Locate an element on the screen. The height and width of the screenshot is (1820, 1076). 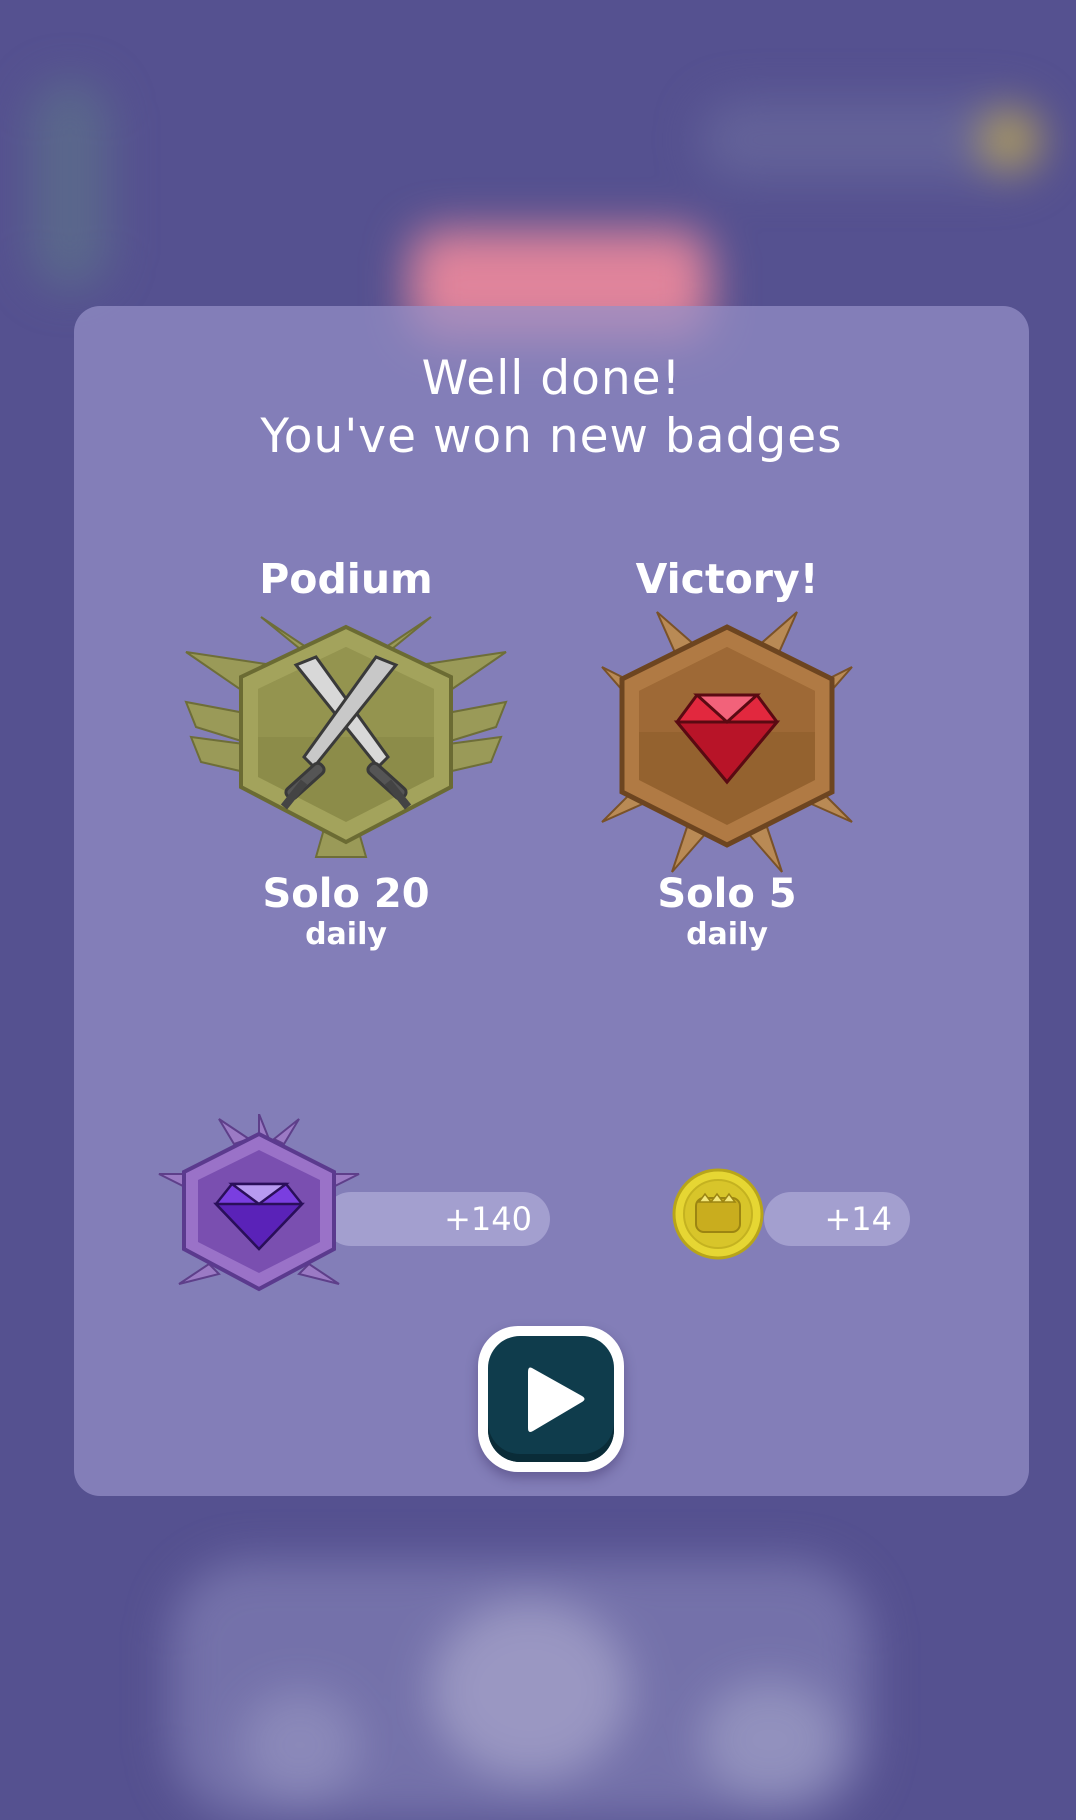
badge-victory: Victory! Solo 5 daily is located at coordinates (727, 752).